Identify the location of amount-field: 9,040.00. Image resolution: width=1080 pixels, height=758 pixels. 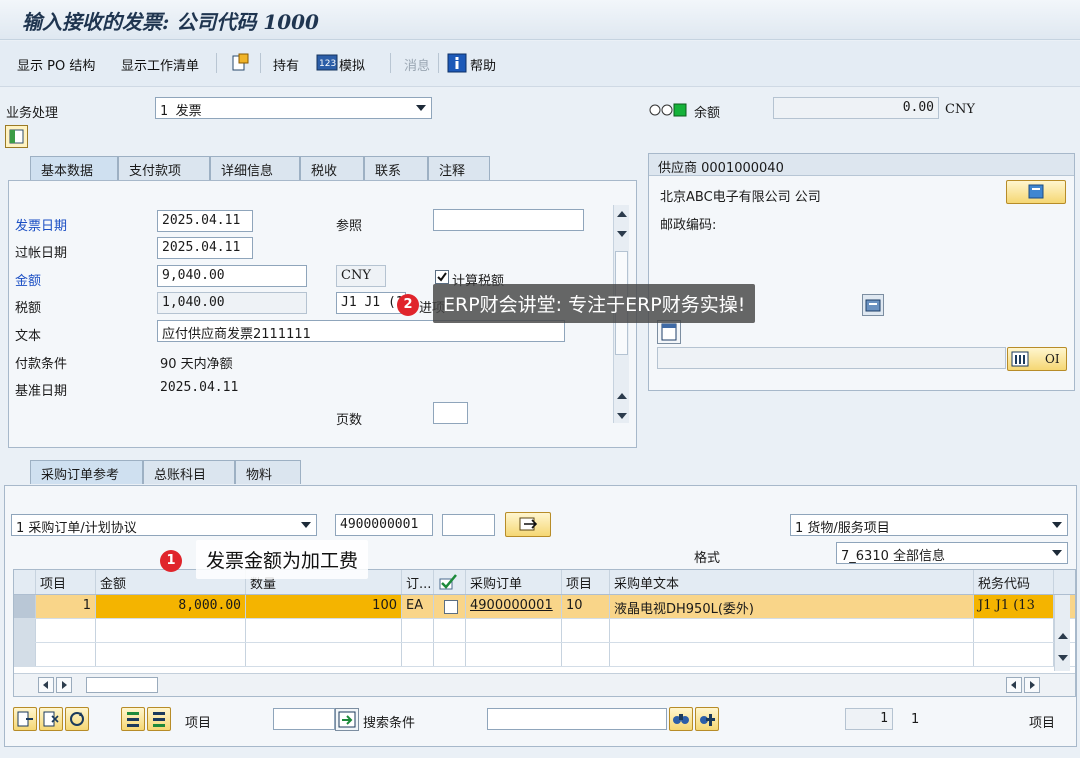
(232, 276).